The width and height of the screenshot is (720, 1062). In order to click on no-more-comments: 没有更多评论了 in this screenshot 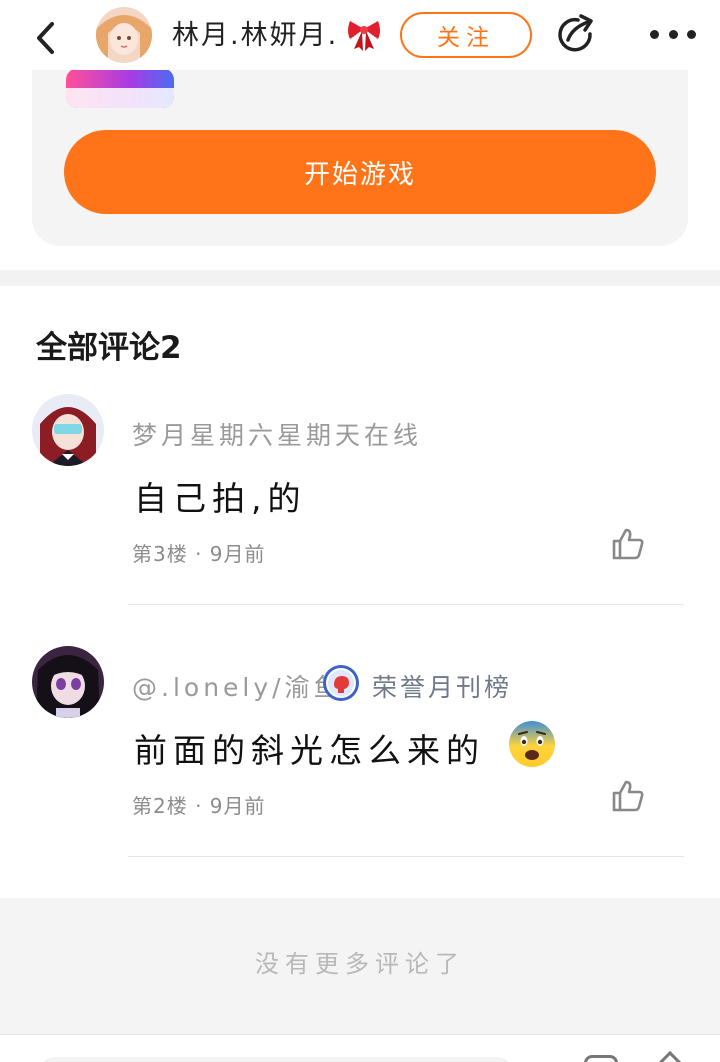, I will do `click(360, 966)`.